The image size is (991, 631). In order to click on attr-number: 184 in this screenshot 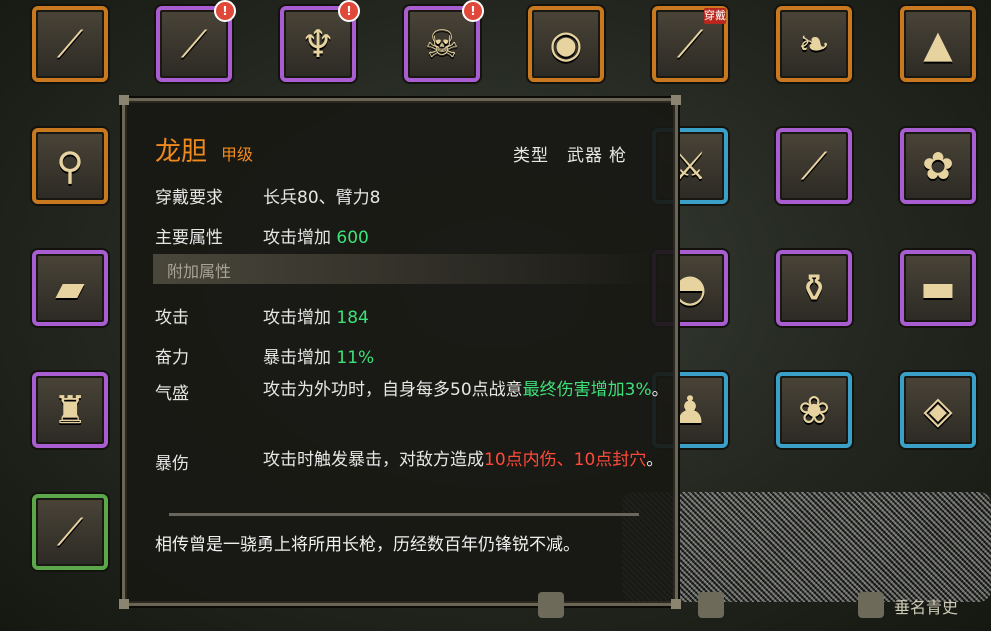, I will do `click(352, 318)`.